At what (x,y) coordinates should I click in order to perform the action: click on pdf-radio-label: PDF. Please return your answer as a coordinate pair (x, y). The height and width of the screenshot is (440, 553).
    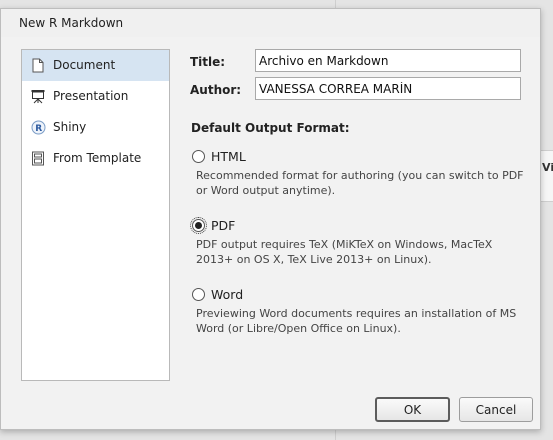
    Looking at the image, I should click on (223, 225).